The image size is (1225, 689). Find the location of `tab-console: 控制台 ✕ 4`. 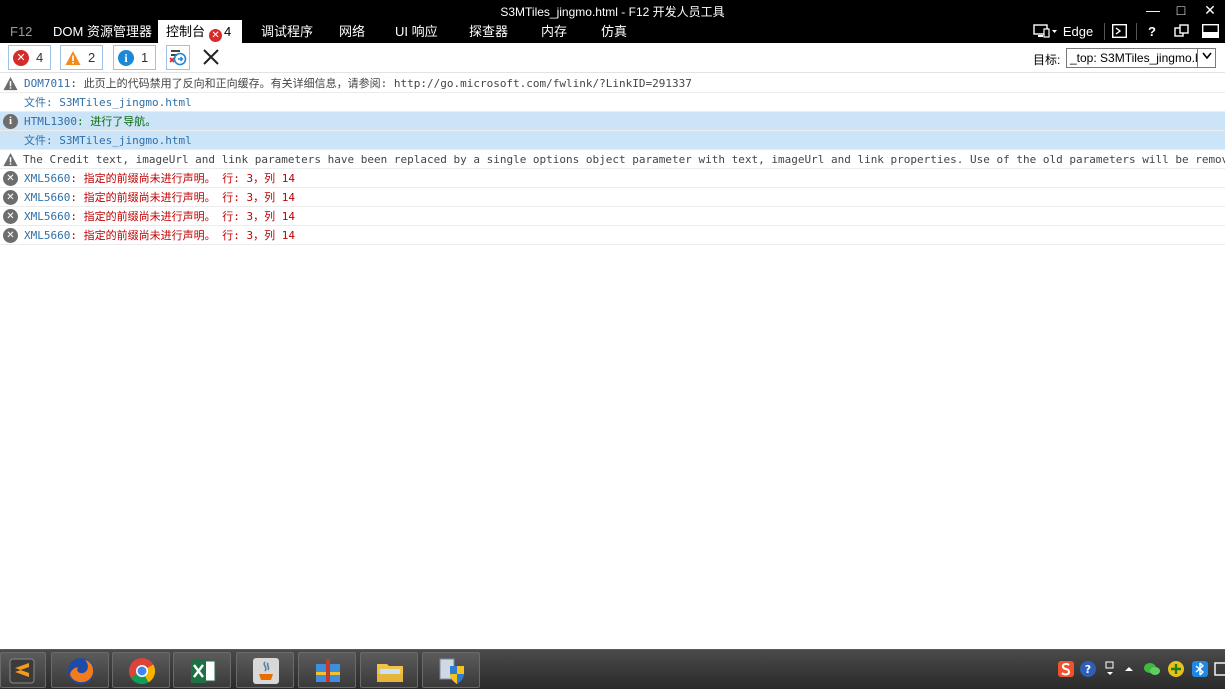

tab-console: 控制台 ✕ 4 is located at coordinates (200, 31).